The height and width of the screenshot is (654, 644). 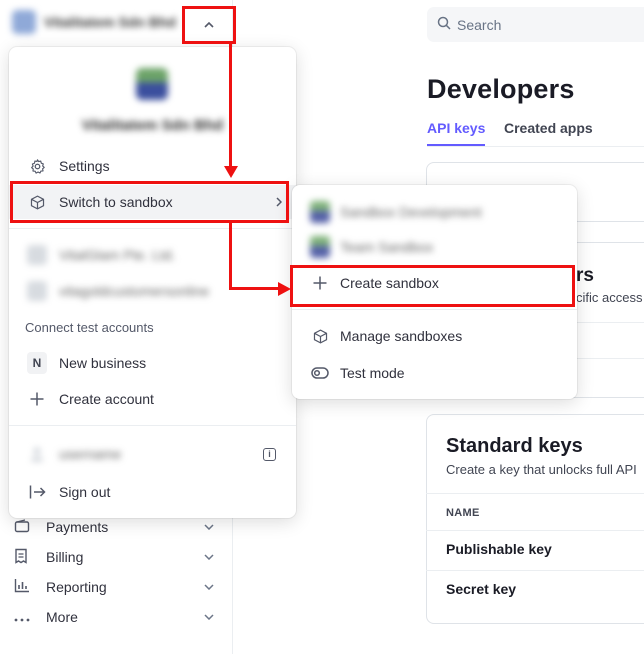 What do you see at coordinates (463, 513) in the screenshot?
I see `column-header-name: NAME` at bounding box center [463, 513].